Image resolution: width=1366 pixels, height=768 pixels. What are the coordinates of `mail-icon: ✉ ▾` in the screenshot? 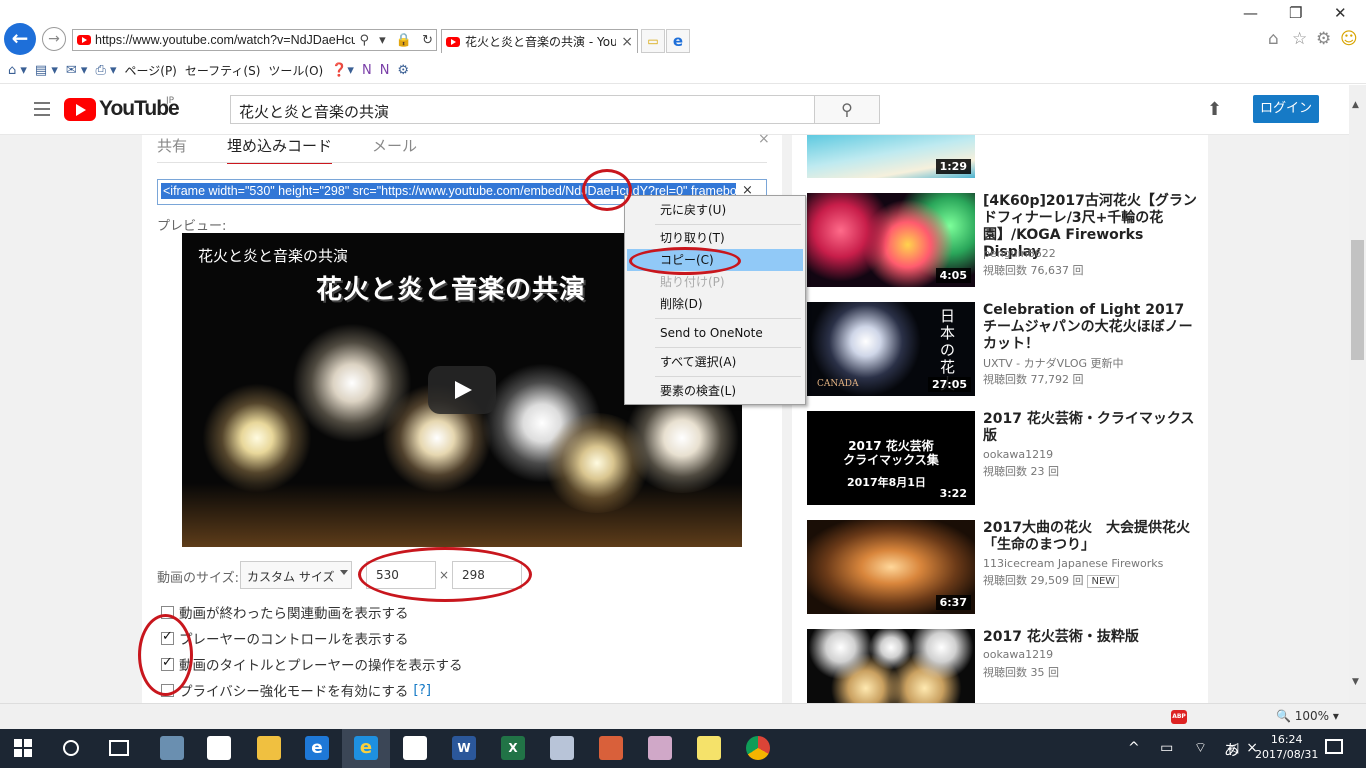 It's located at (77, 70).